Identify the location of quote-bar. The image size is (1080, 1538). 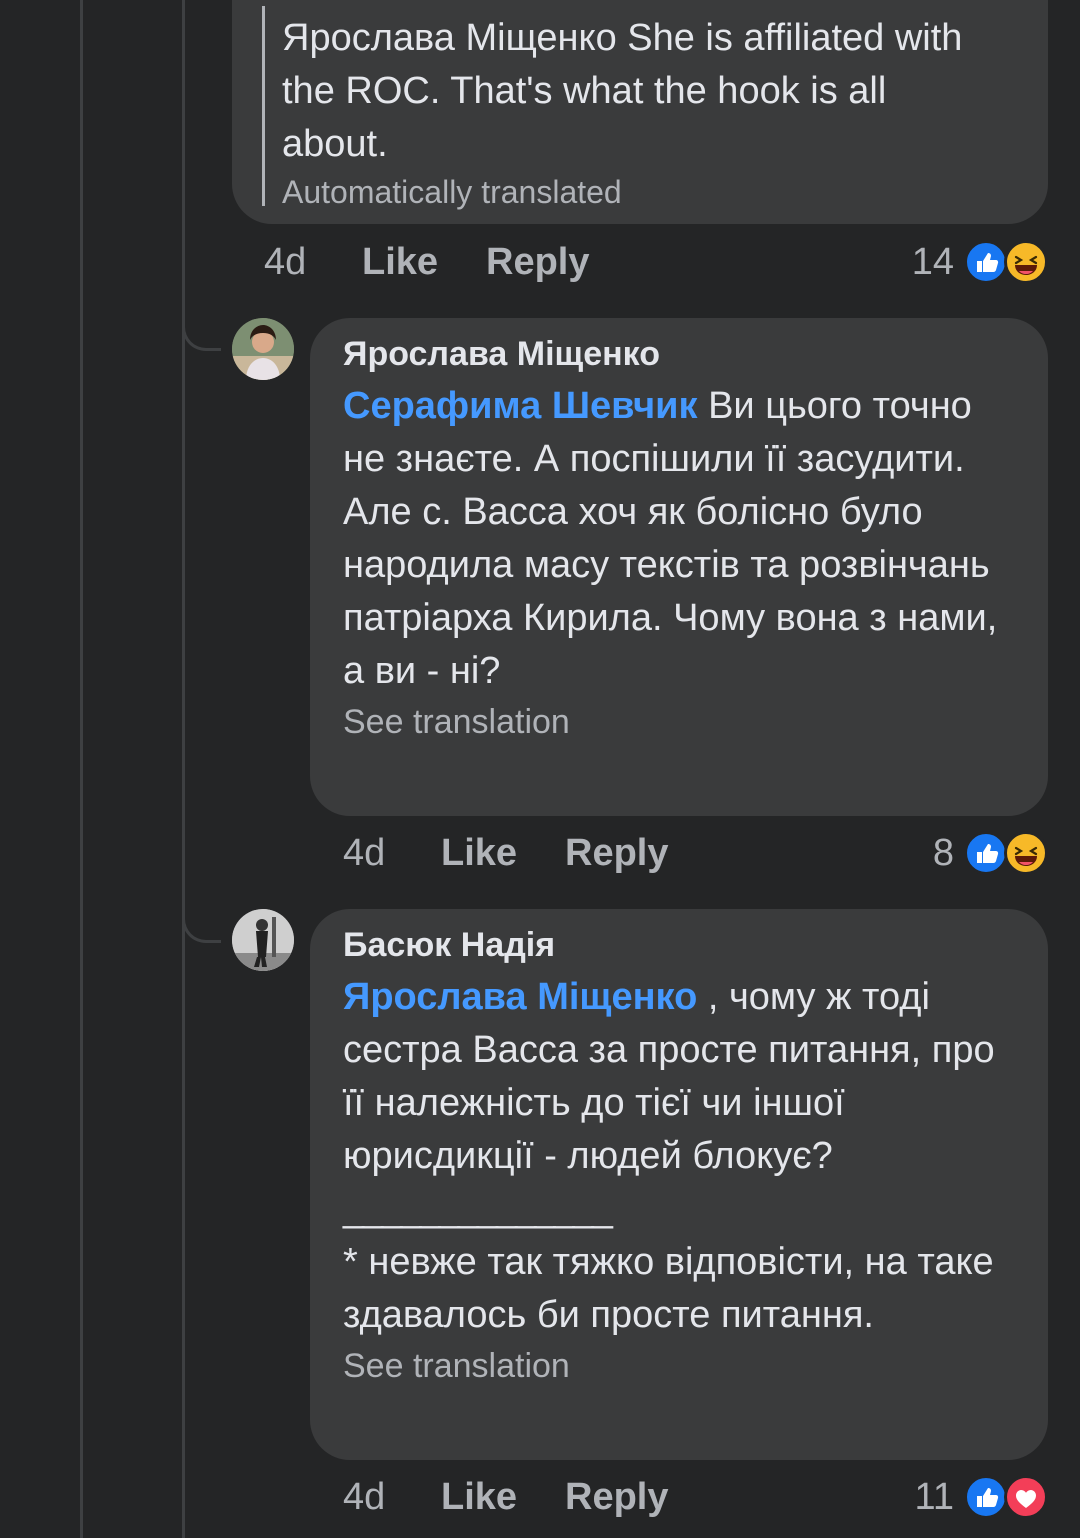
(263, 106).